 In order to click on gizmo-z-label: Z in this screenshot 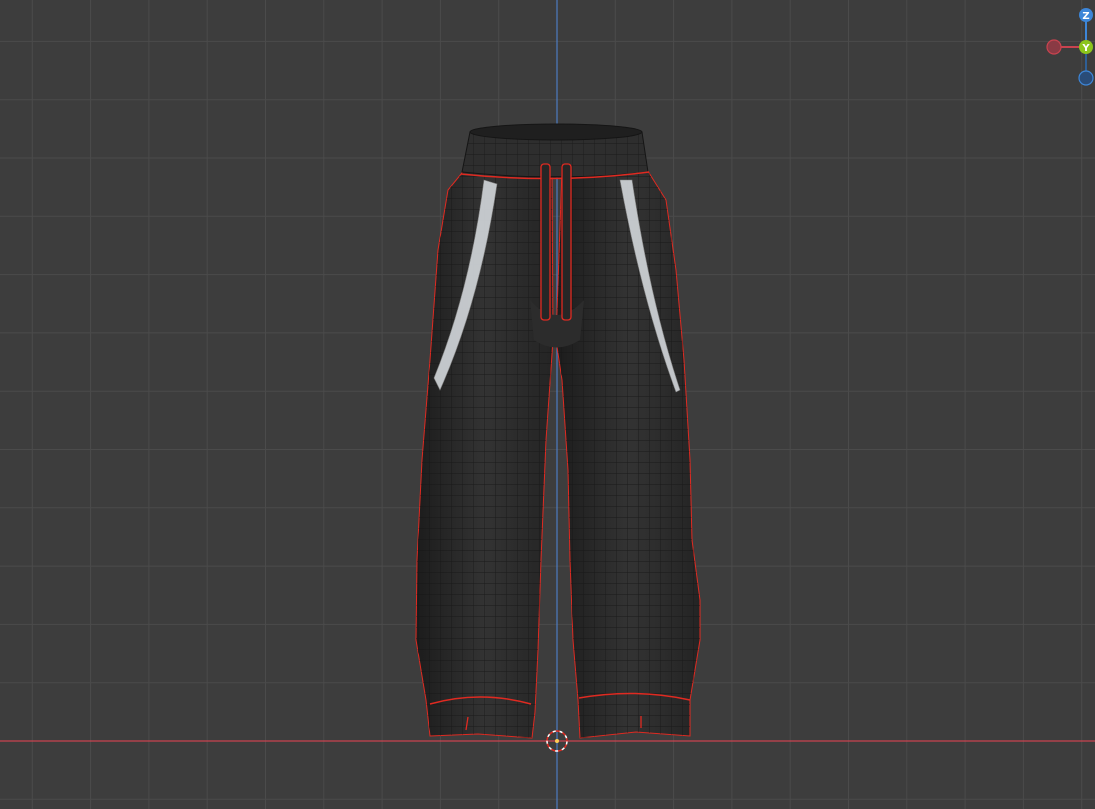, I will do `click(1085, 16)`.